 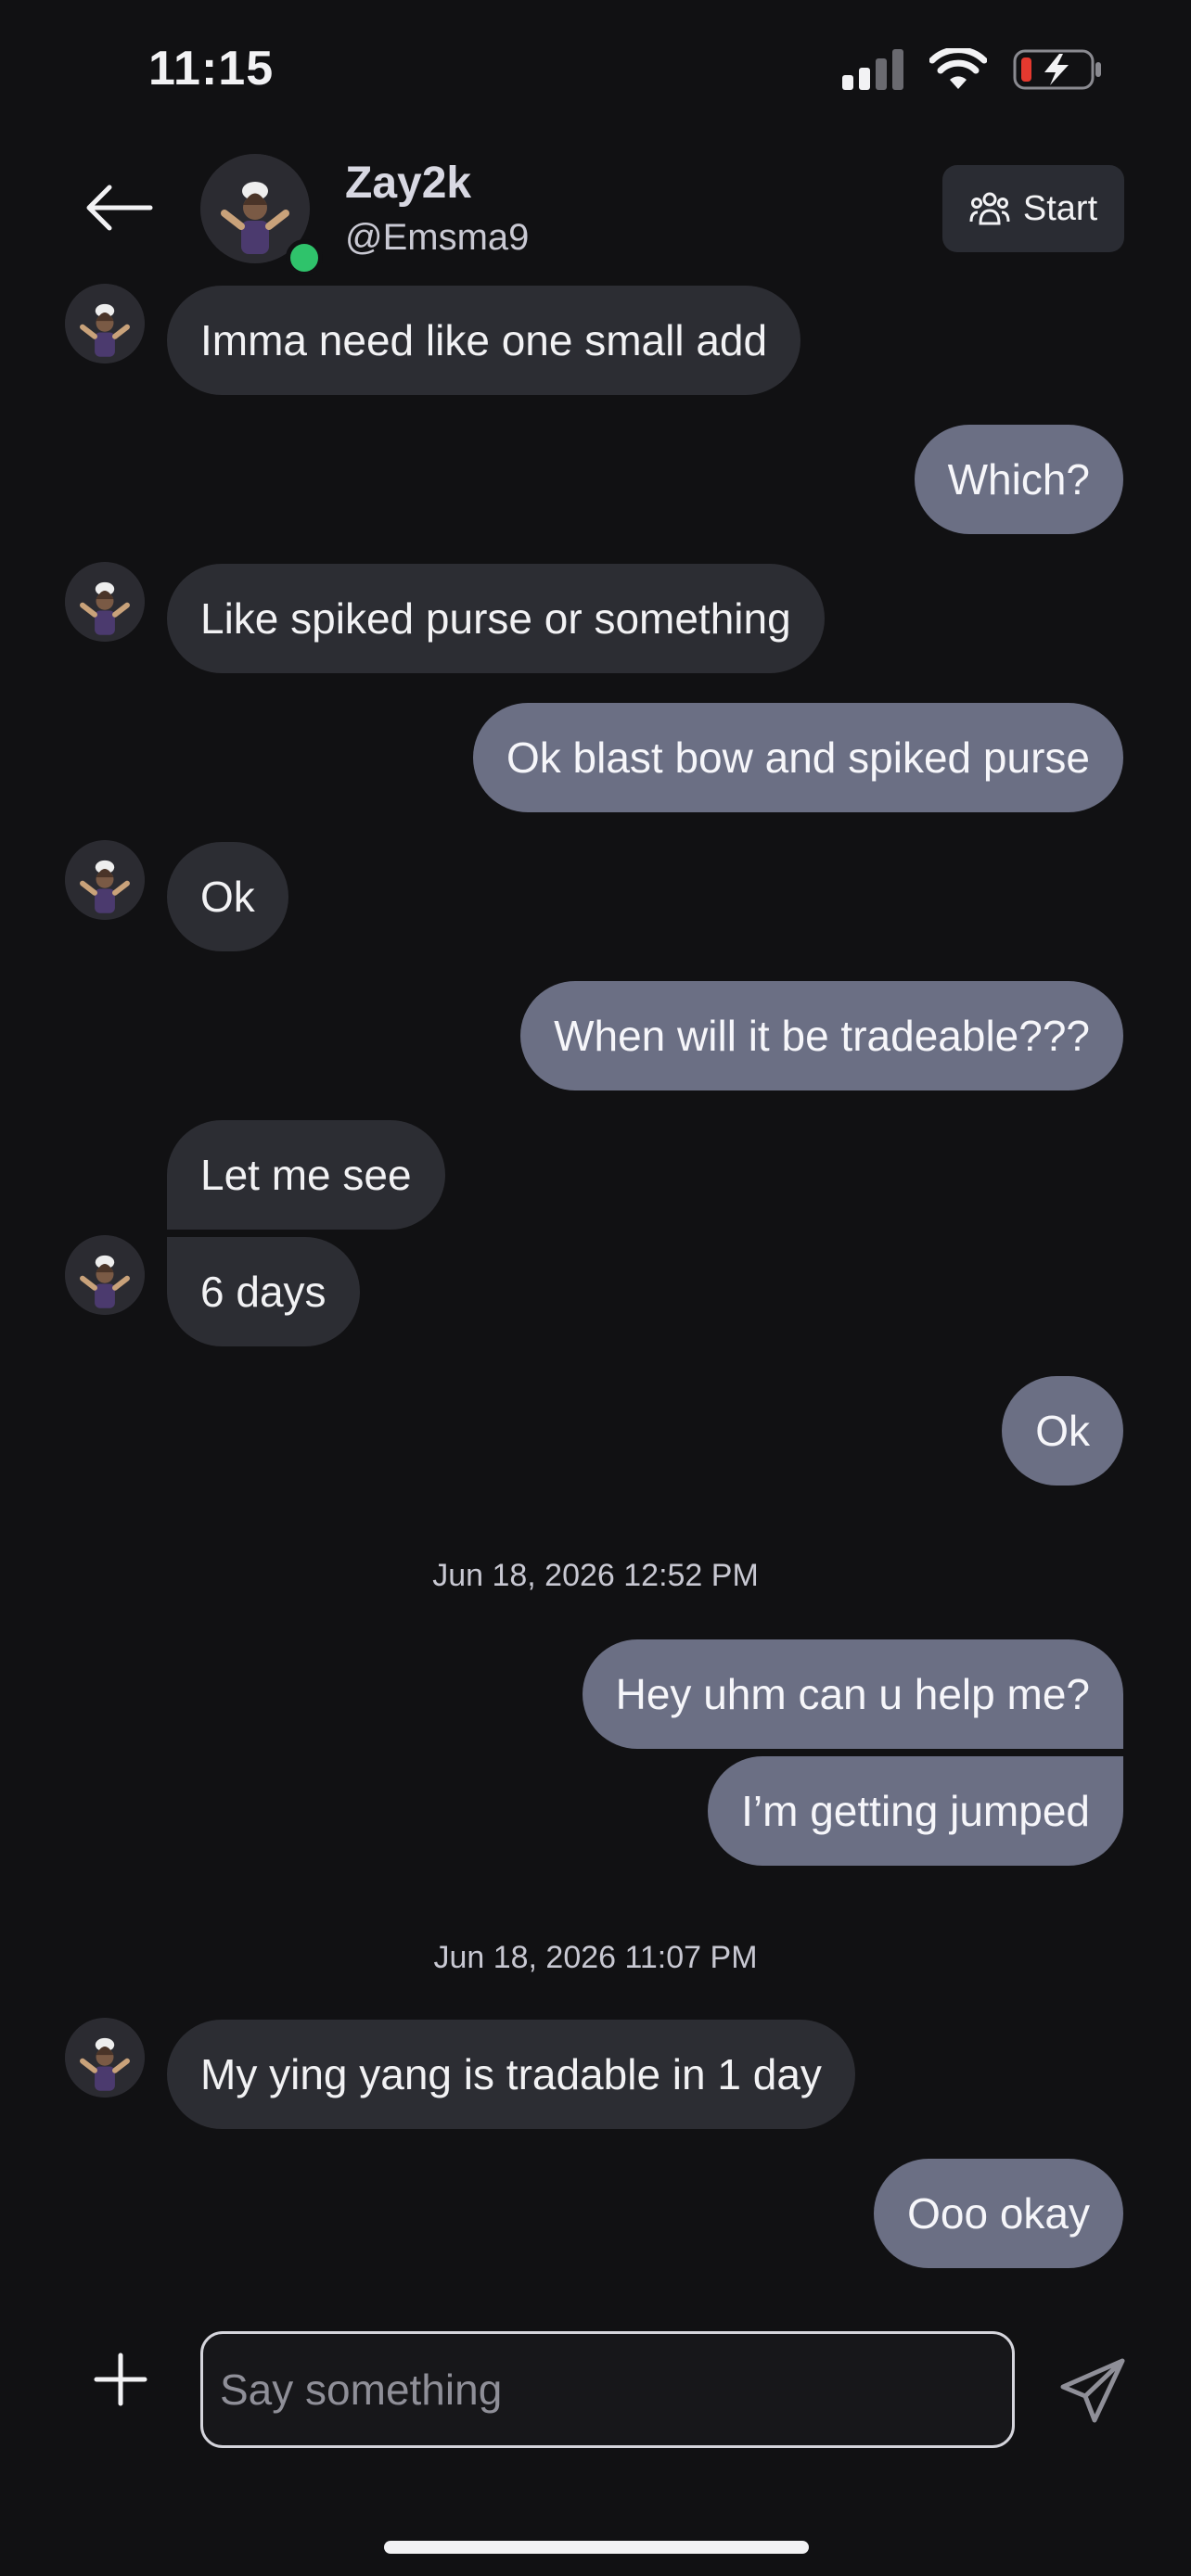 What do you see at coordinates (304, 257) in the screenshot?
I see `online-status-indicator` at bounding box center [304, 257].